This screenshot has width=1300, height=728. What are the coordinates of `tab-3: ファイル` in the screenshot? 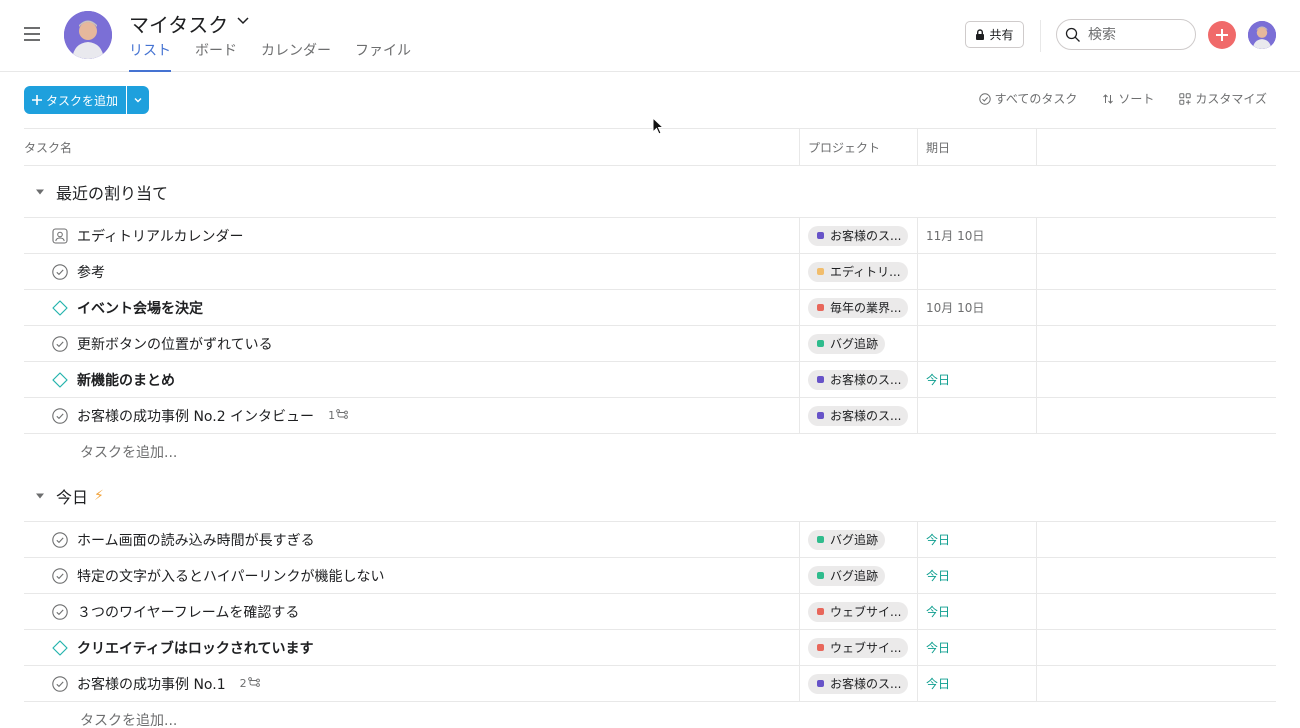 It's located at (383, 56).